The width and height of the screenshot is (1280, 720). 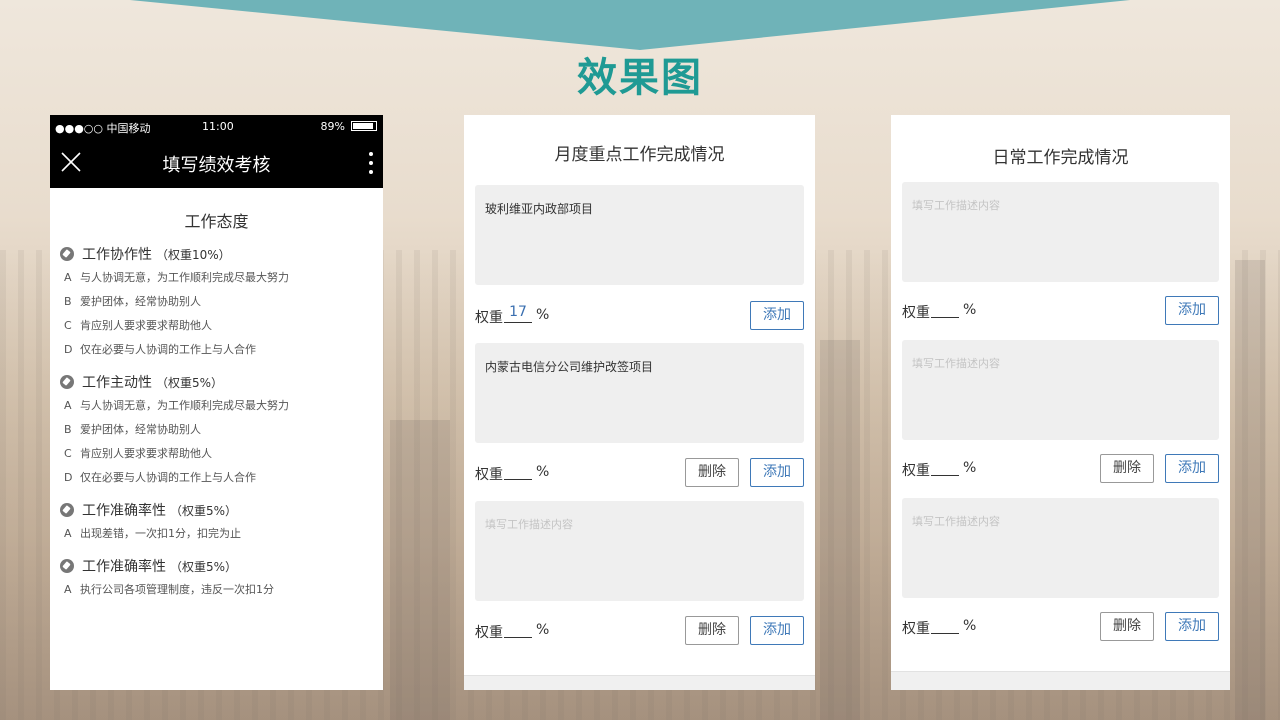 What do you see at coordinates (103, 128) in the screenshot?
I see `carrier-label: ●●●○○ 中国移动` at bounding box center [103, 128].